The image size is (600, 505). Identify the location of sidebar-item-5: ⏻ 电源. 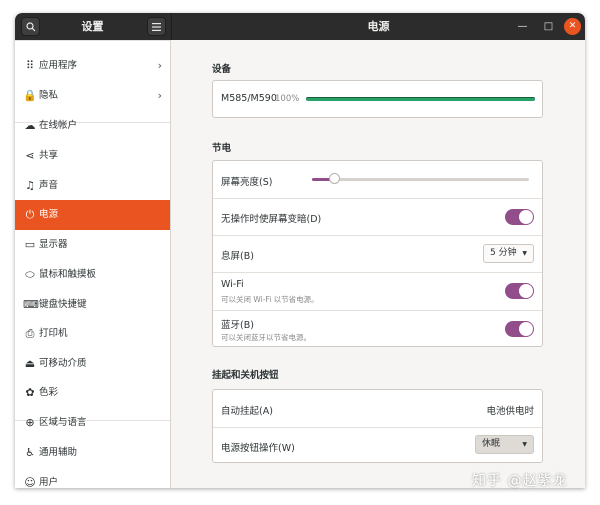
(92, 215).